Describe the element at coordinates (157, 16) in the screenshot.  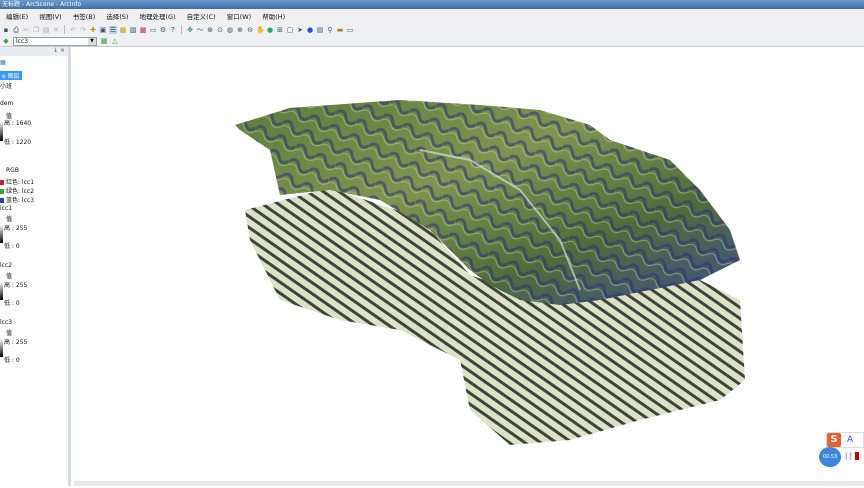
I see `menu-geoprocessing: 地理处理(G)` at that location.